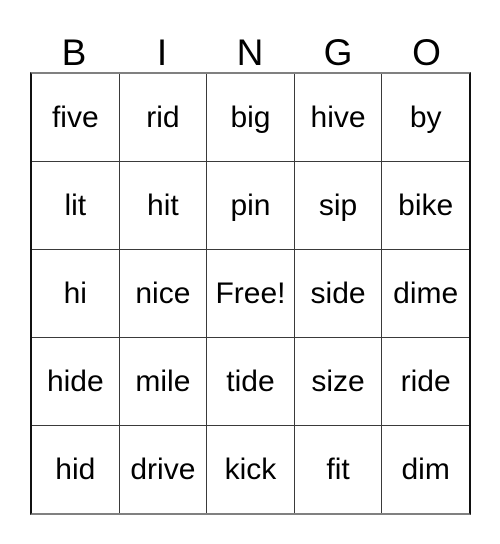 The image size is (500, 544). Describe the element at coordinates (163, 469) in the screenshot. I see `bingo-cell-i5: drive` at that location.